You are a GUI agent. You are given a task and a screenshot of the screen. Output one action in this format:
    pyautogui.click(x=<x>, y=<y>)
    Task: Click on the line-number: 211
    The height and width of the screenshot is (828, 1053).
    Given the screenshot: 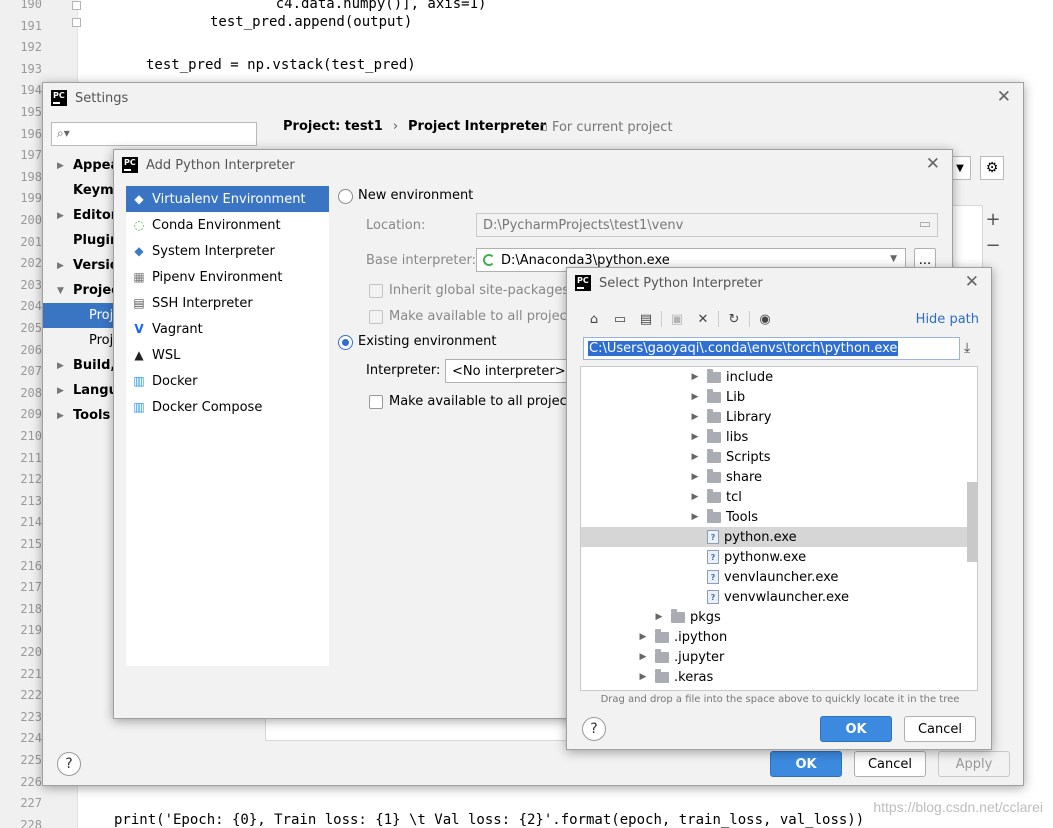 What is the action you would take?
    pyautogui.click(x=31, y=457)
    